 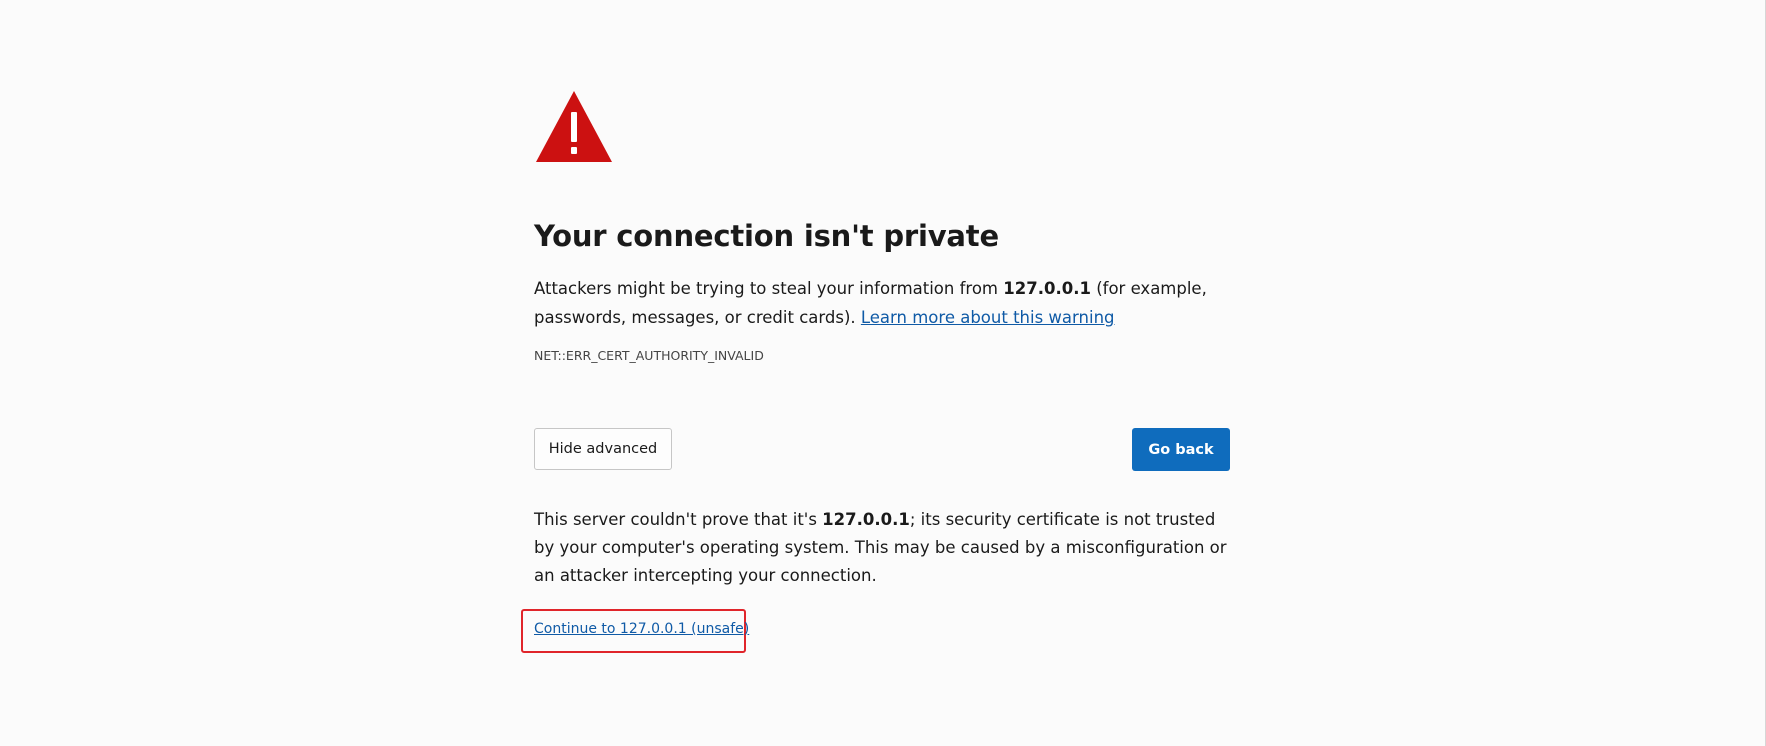 What do you see at coordinates (603, 449) in the screenshot?
I see `hide-advanced-button: Hide advanced` at bounding box center [603, 449].